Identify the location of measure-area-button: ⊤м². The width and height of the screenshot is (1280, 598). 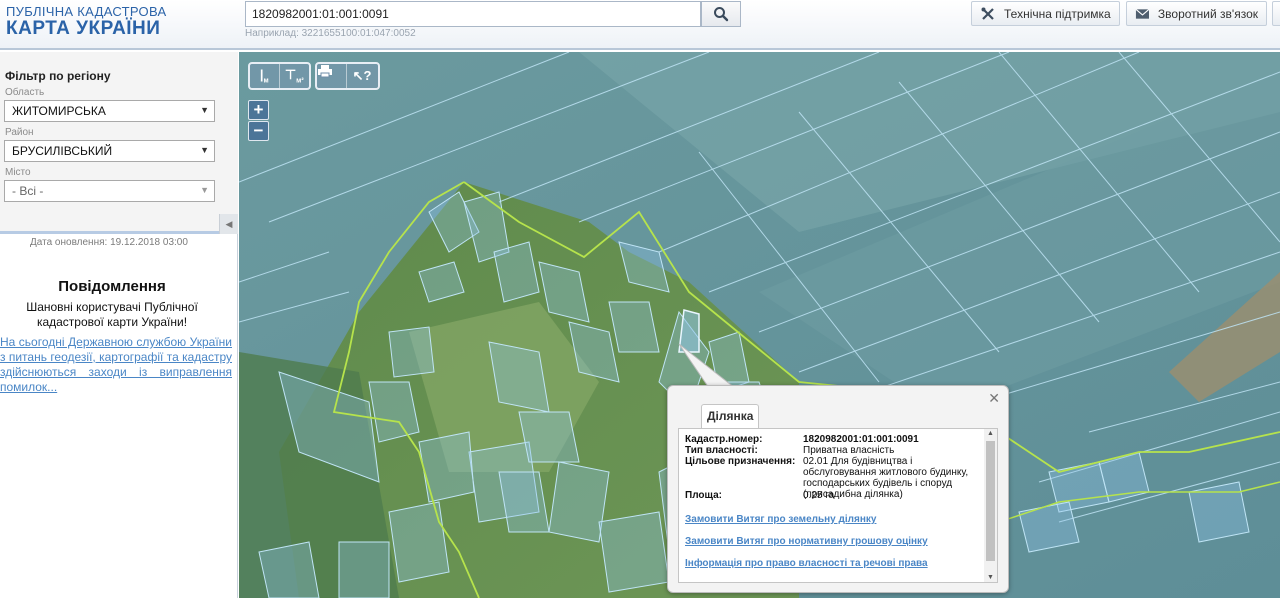
(294, 76).